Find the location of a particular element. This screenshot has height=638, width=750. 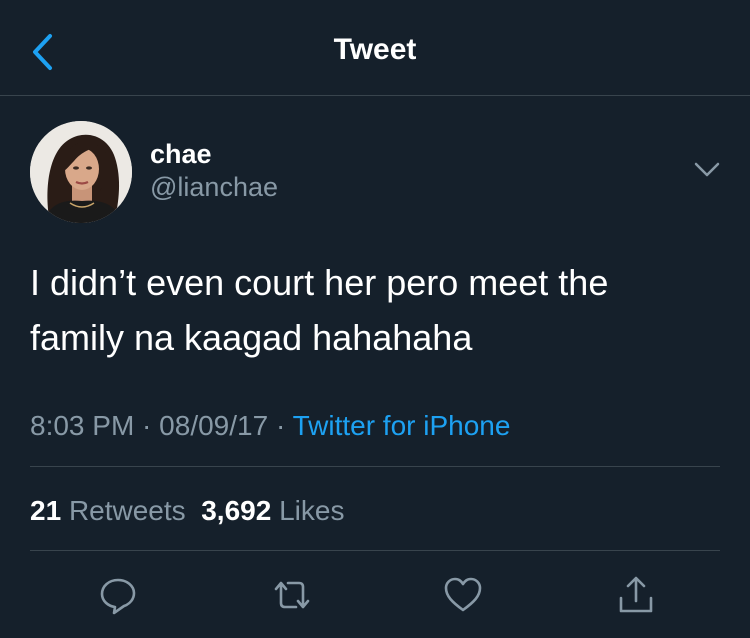

page-title: Tweet is located at coordinates (375, 49).